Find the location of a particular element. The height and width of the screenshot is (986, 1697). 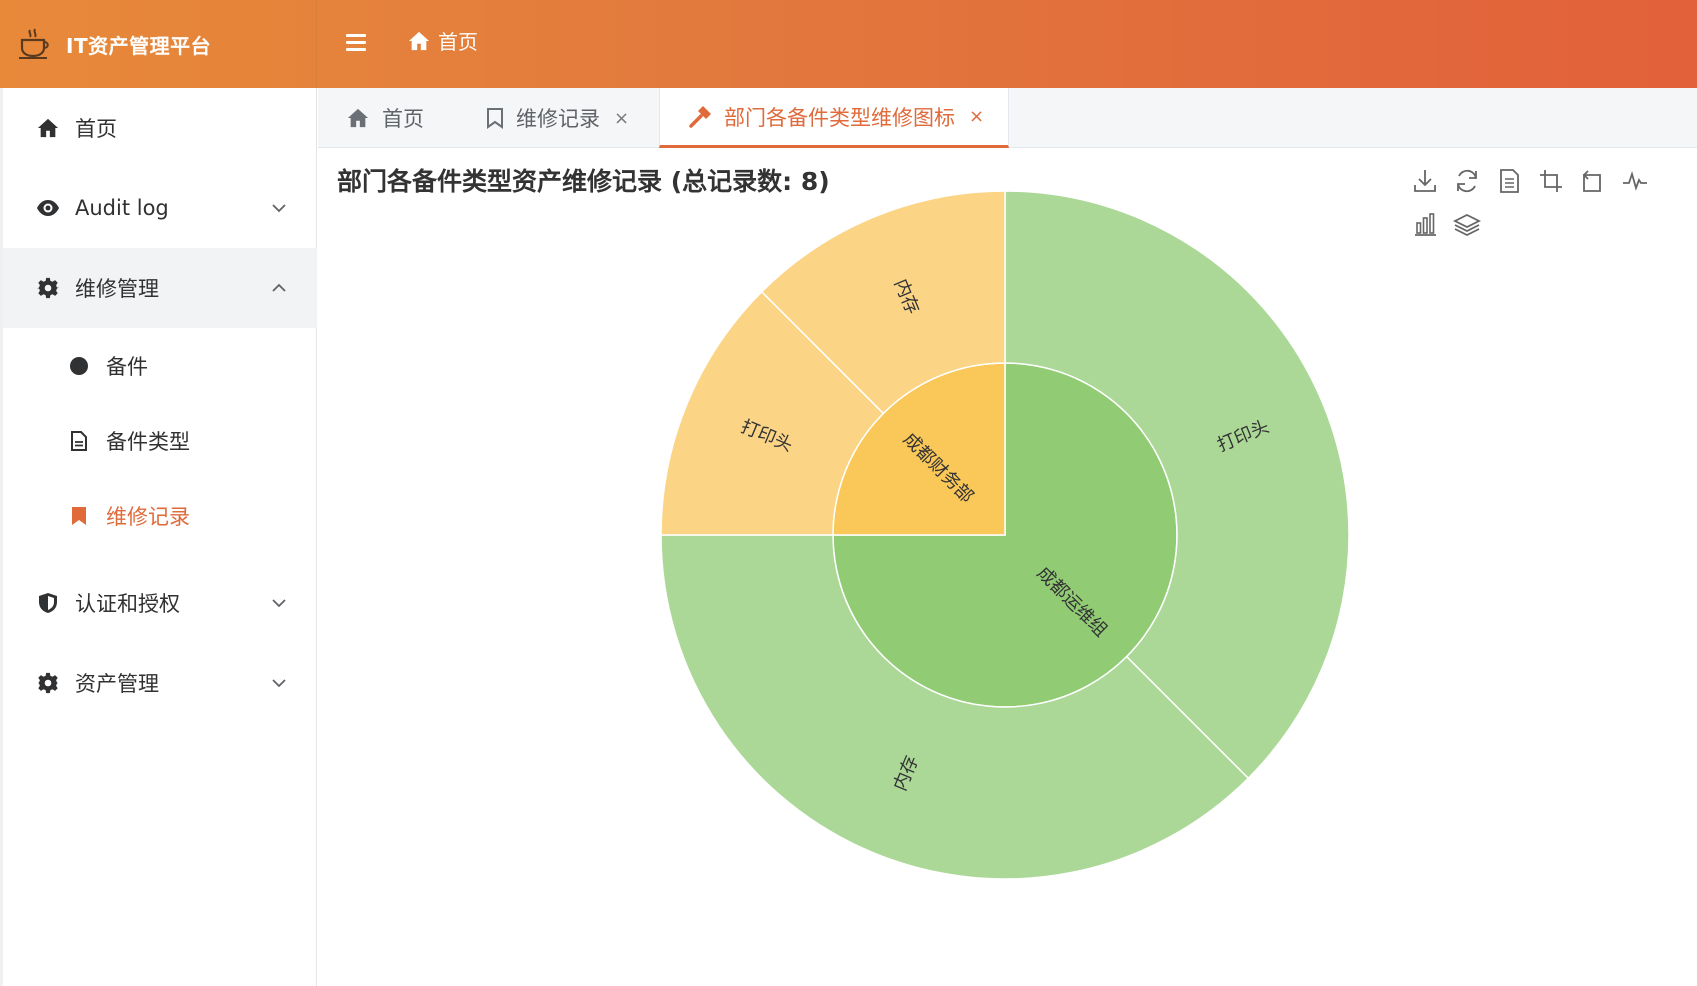

sidebar-subitem-label: 备件 is located at coordinates (127, 366).